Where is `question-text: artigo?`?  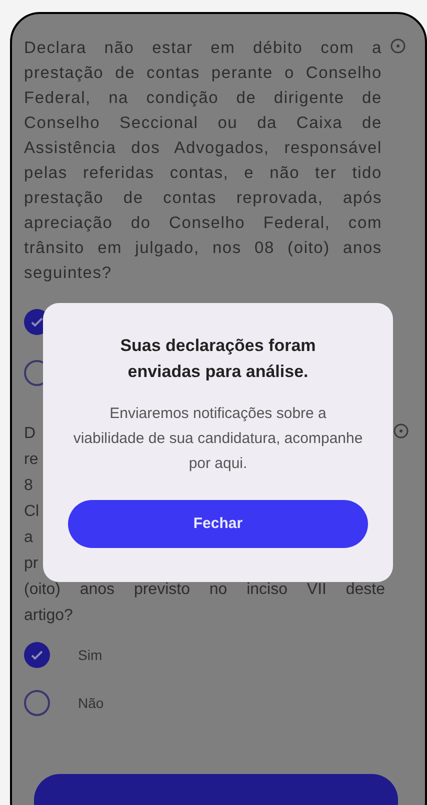
question-text: artigo? is located at coordinates (49, 616).